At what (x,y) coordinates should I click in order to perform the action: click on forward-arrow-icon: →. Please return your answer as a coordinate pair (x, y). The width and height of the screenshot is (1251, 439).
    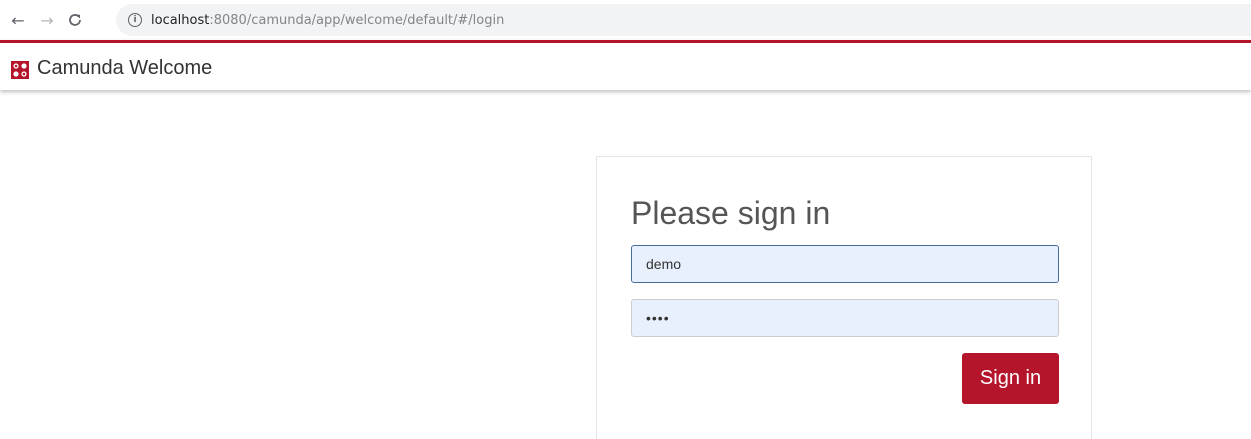
    Looking at the image, I should click on (47, 20).